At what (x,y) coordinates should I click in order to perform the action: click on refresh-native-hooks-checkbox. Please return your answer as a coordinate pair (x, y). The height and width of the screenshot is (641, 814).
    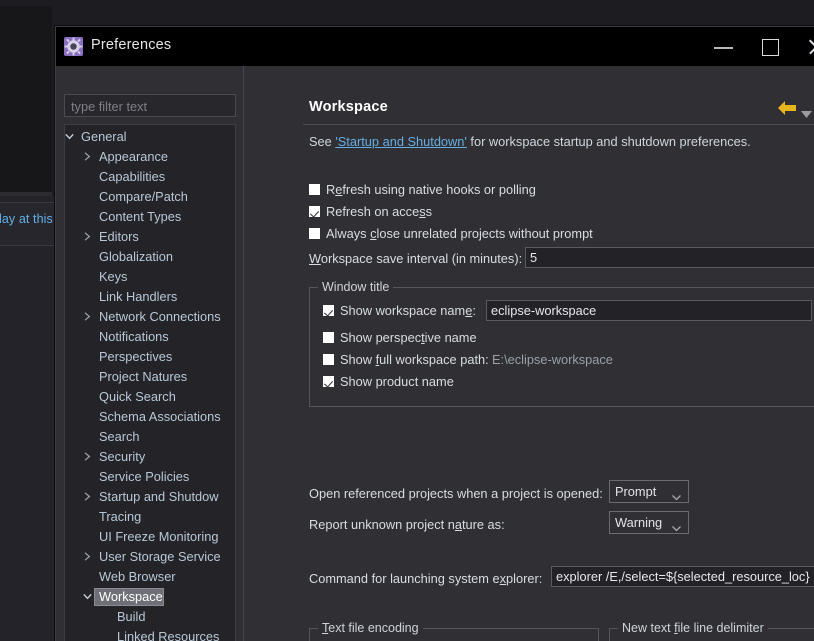
    Looking at the image, I should click on (314, 189).